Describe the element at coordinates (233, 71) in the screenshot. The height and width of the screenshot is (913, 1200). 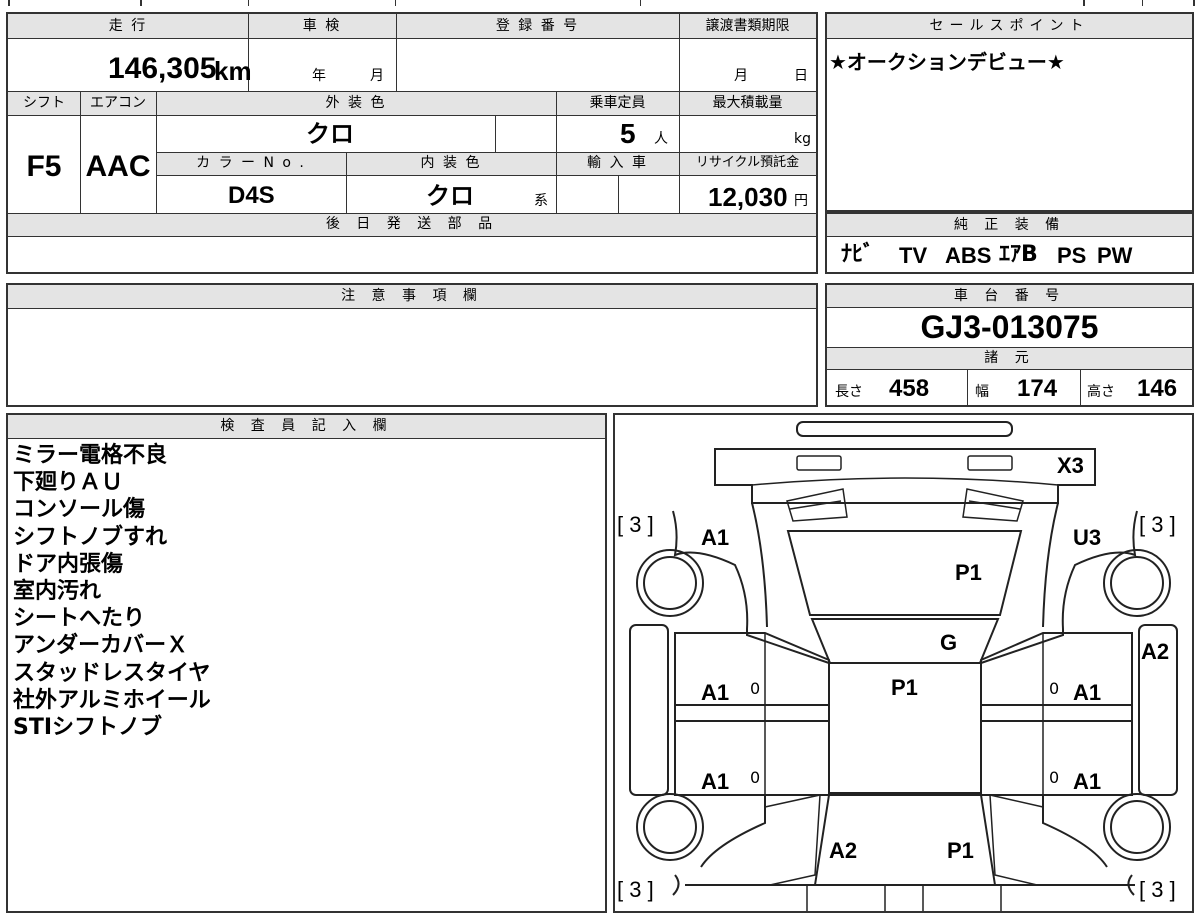
I see `mileage-unit: km` at that location.